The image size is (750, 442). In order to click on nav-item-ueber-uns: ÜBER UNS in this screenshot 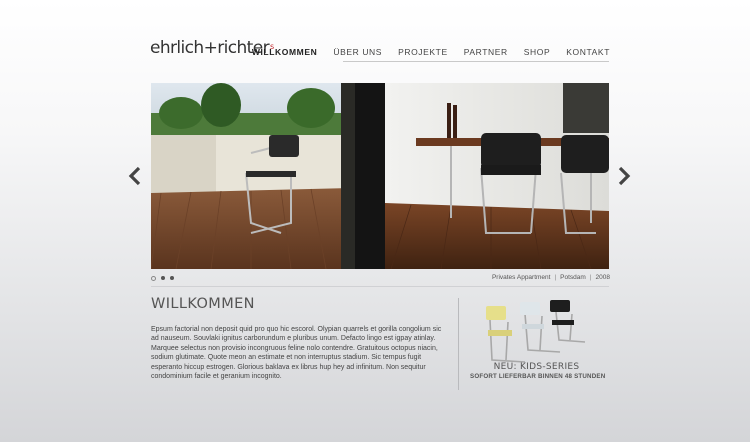, I will do `click(357, 53)`.